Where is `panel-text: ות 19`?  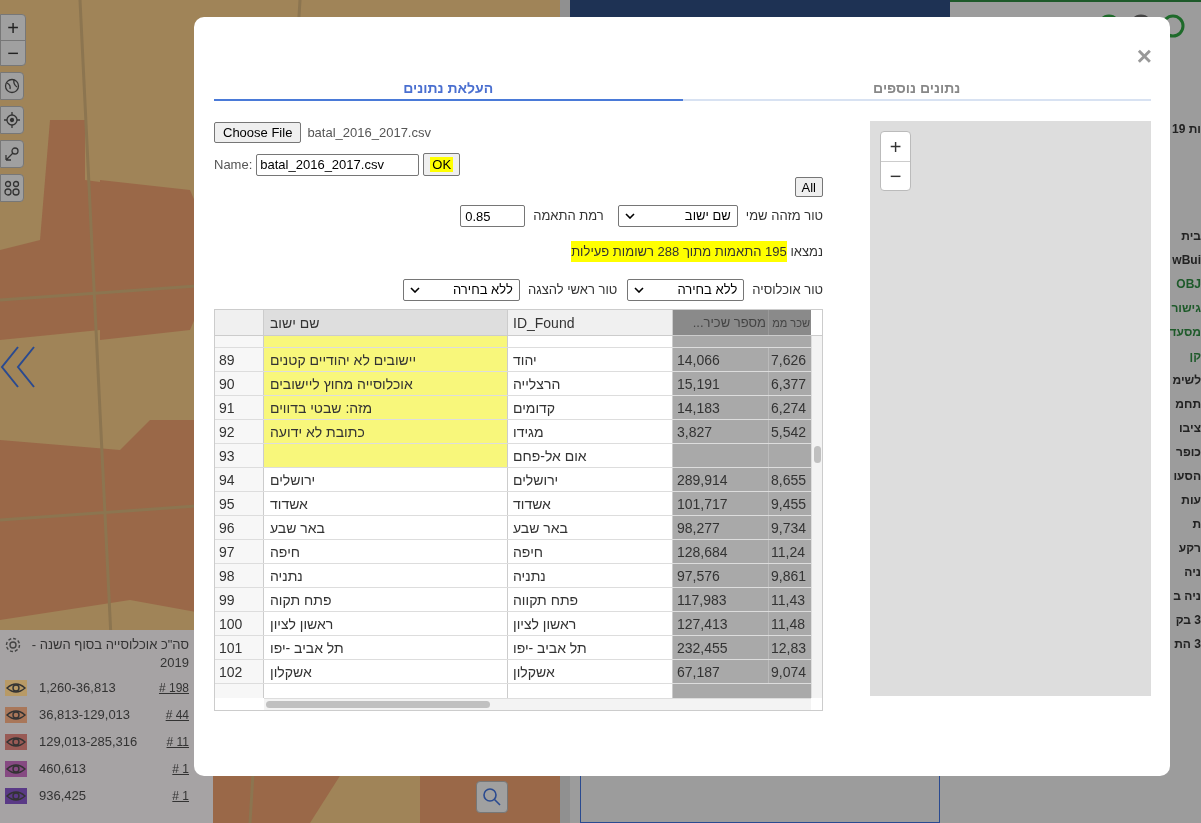
panel-text: ות 19 is located at coordinates (1186, 129).